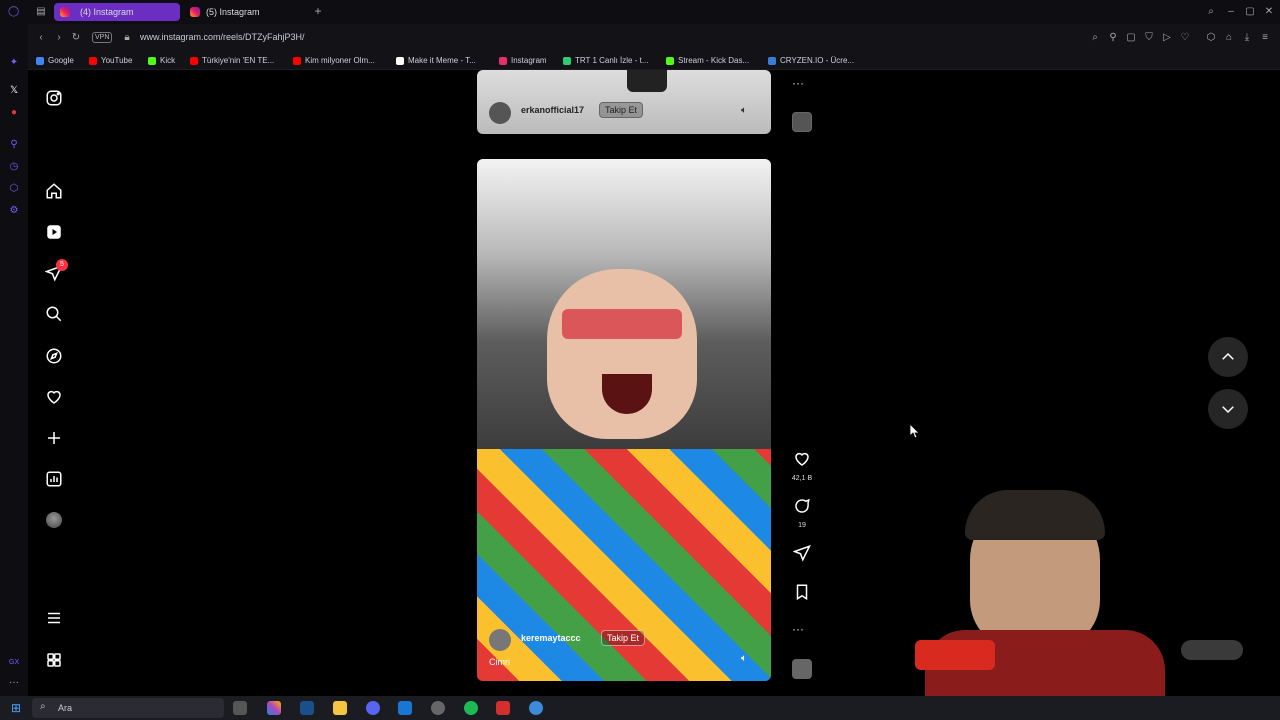 The width and height of the screenshot is (1280, 720). I want to click on google-icon, so click(40, 61).